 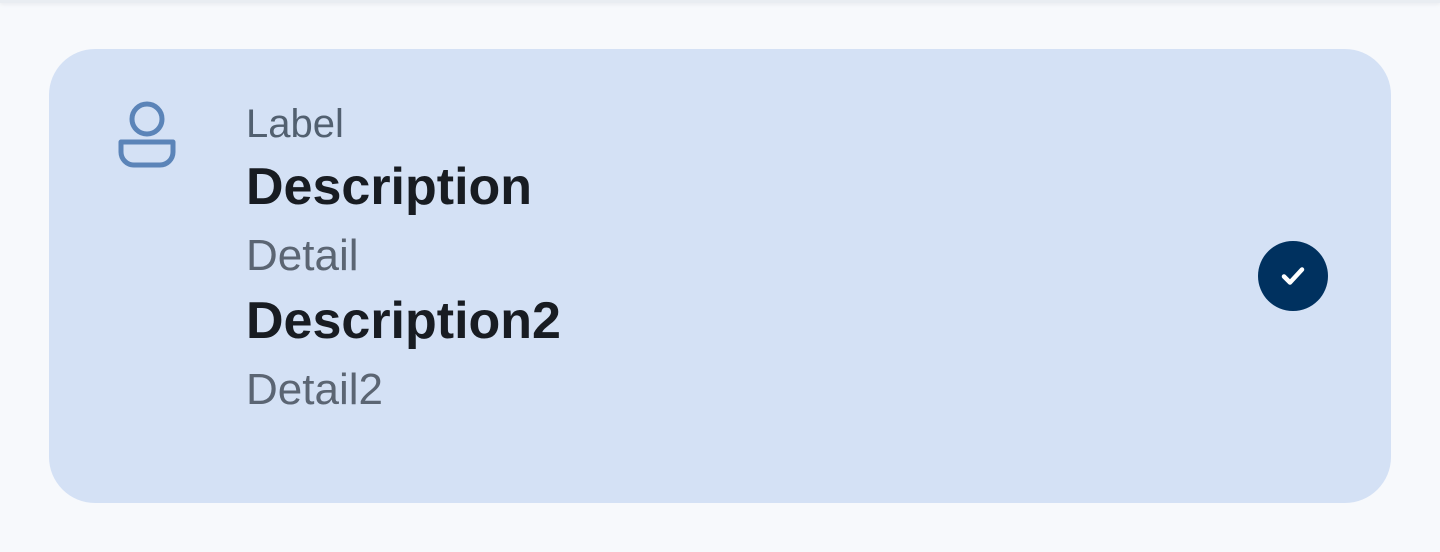 I want to click on detail-2: Detail2, so click(x=314, y=389).